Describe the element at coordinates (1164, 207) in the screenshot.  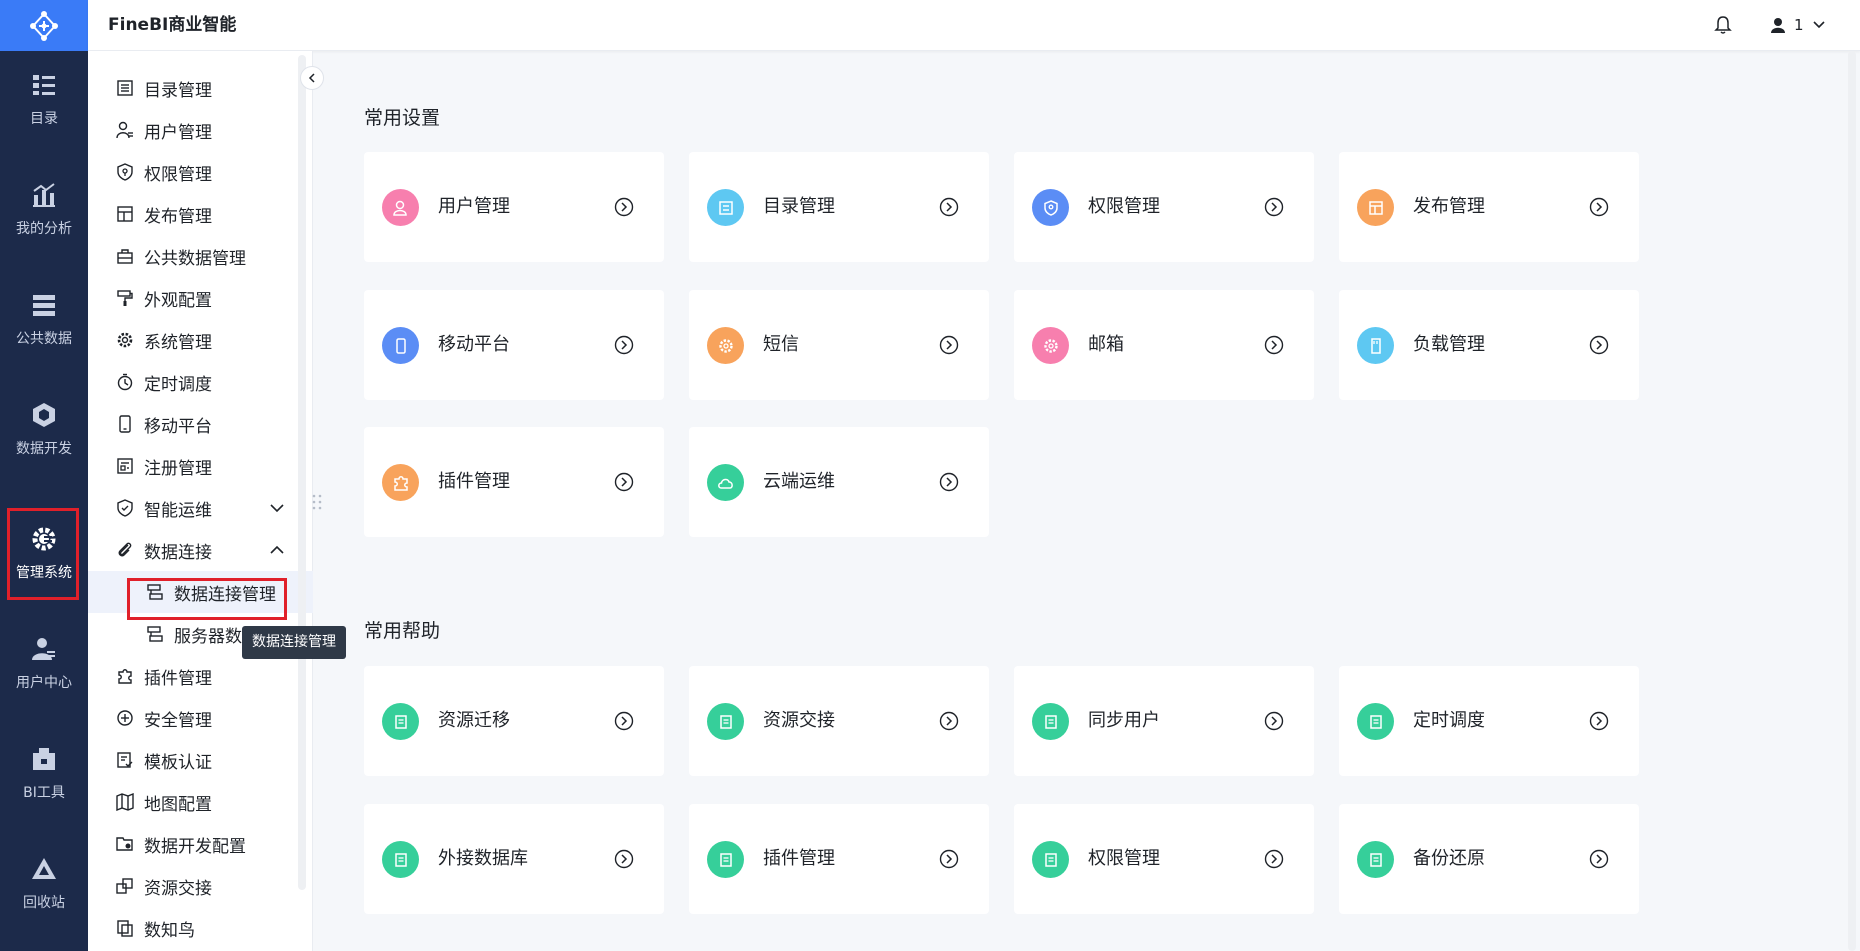
I see `card-permission-mgmt: 权限管理` at that location.